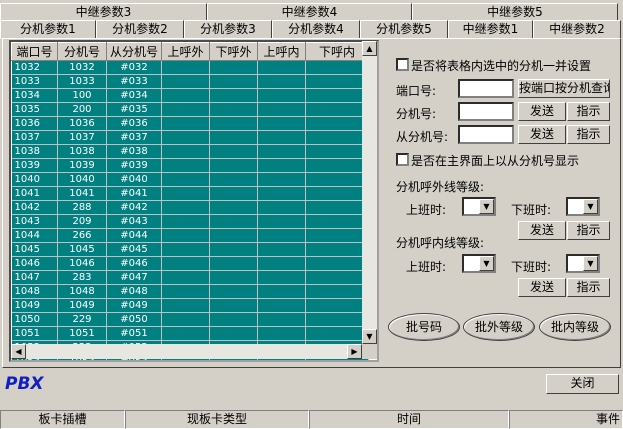 This screenshot has width=623, height=429. I want to click on table-cell: 200, so click(82, 109).